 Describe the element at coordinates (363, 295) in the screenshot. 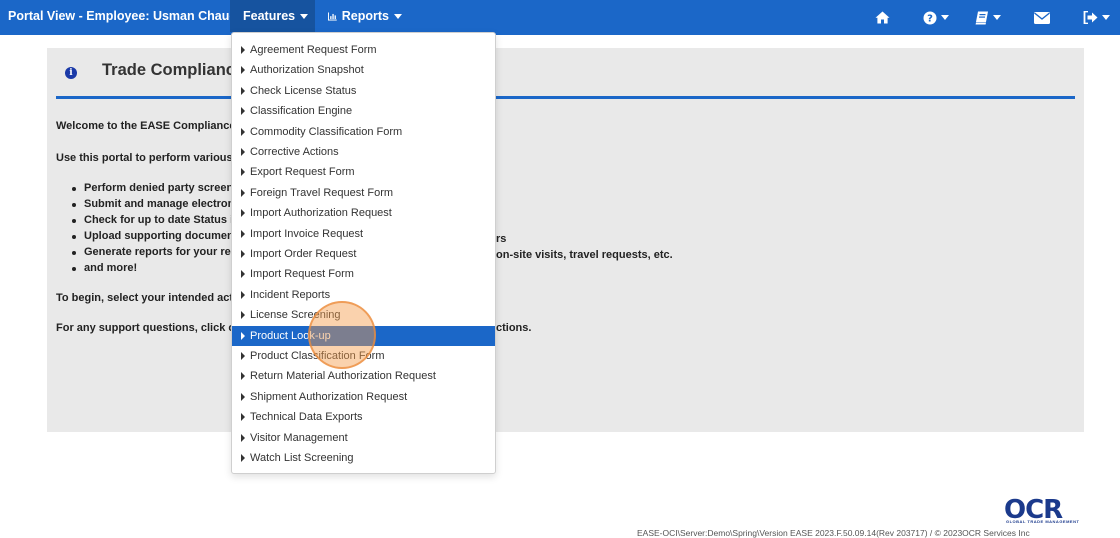

I see `menu-item-incident-reports: Incident Reports` at that location.